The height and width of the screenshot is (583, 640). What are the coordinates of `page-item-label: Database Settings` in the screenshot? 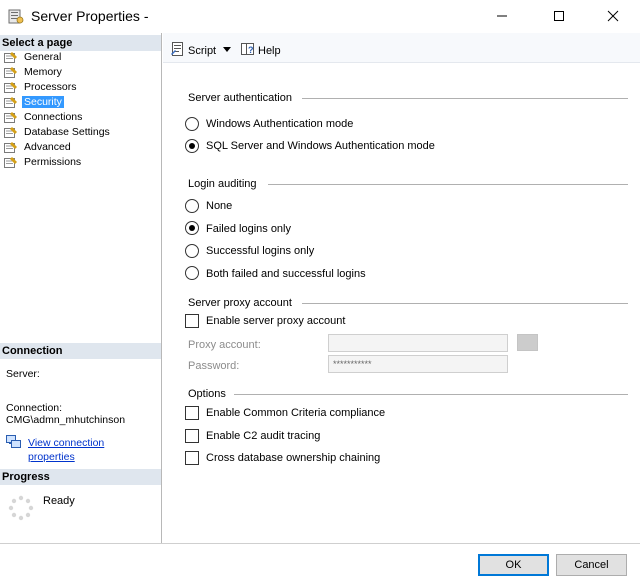 It's located at (67, 132).